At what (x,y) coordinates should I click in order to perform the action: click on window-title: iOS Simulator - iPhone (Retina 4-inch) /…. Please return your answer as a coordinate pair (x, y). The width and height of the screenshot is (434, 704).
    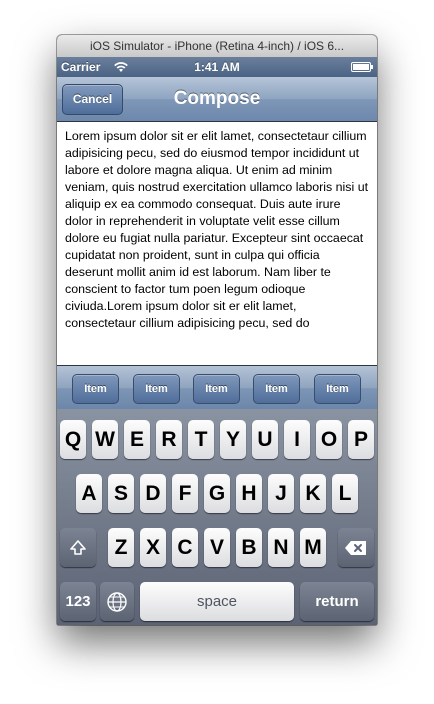
    Looking at the image, I should click on (217, 46).